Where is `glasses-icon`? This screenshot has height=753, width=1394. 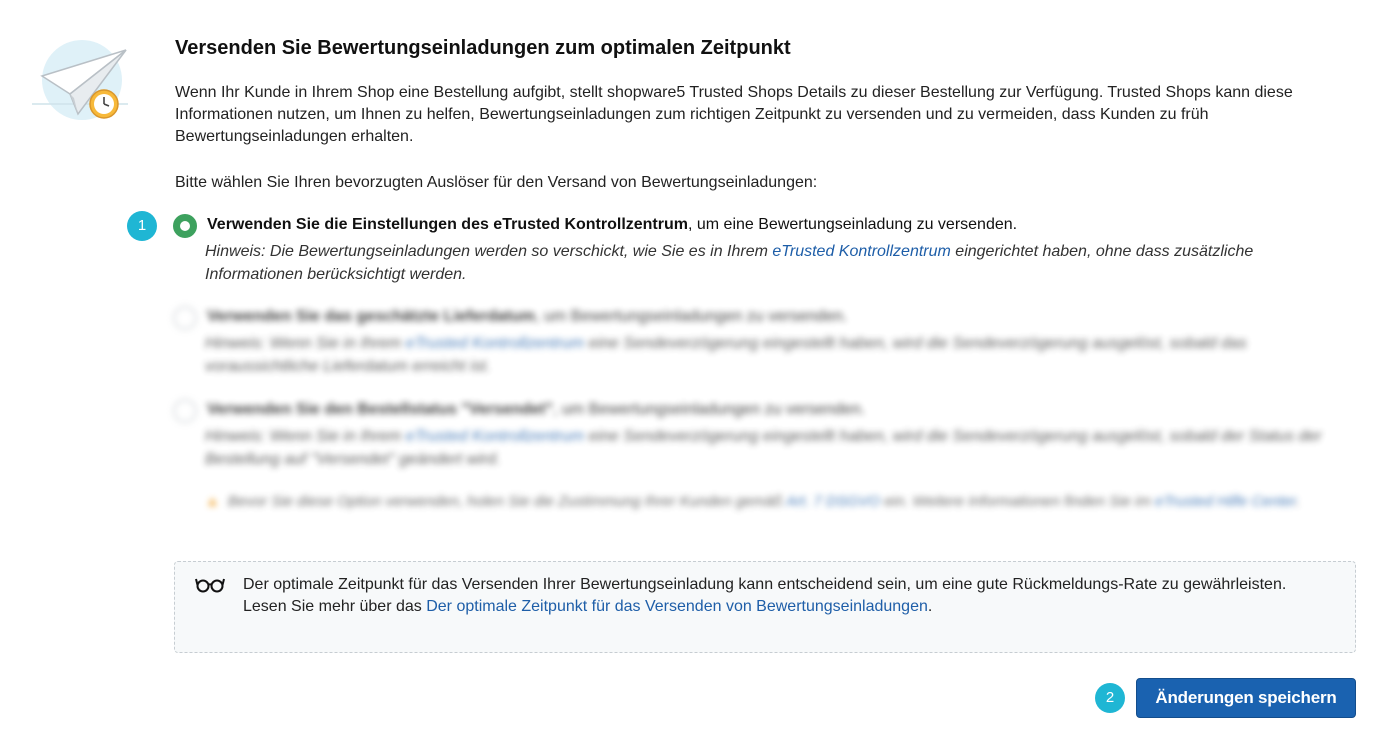
glasses-icon is located at coordinates (210, 585).